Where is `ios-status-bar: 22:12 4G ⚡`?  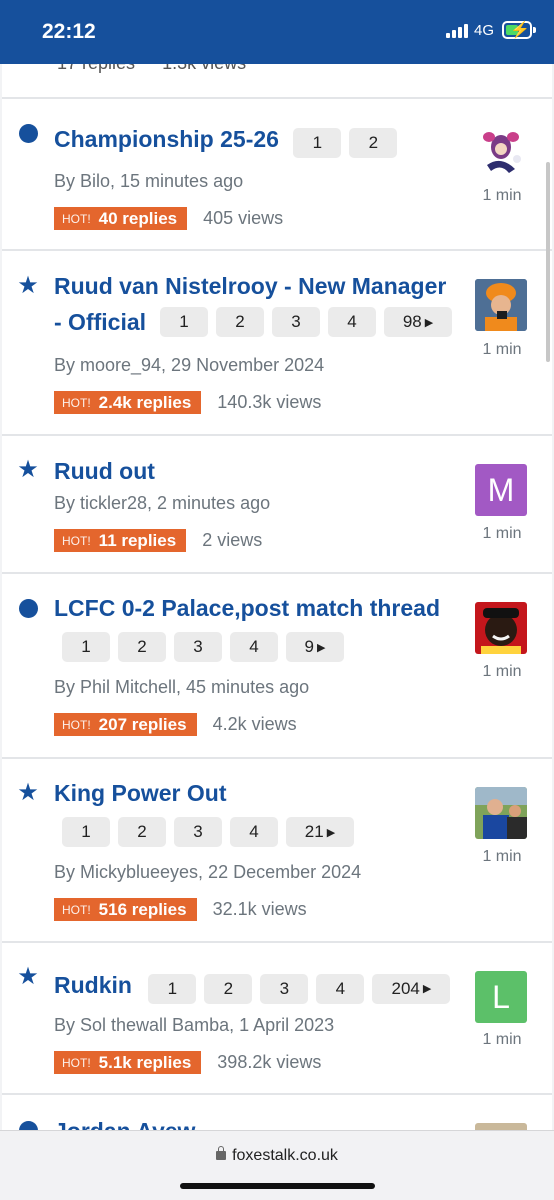
ios-status-bar: 22:12 4G ⚡ is located at coordinates (277, 32).